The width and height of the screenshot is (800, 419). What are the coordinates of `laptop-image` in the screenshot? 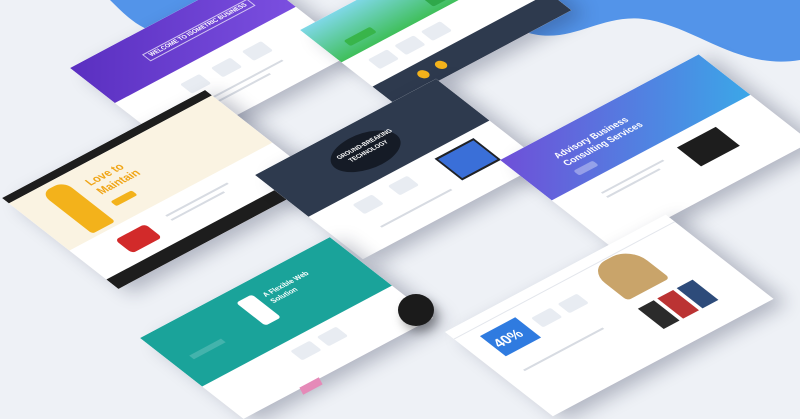 It's located at (708, 146).